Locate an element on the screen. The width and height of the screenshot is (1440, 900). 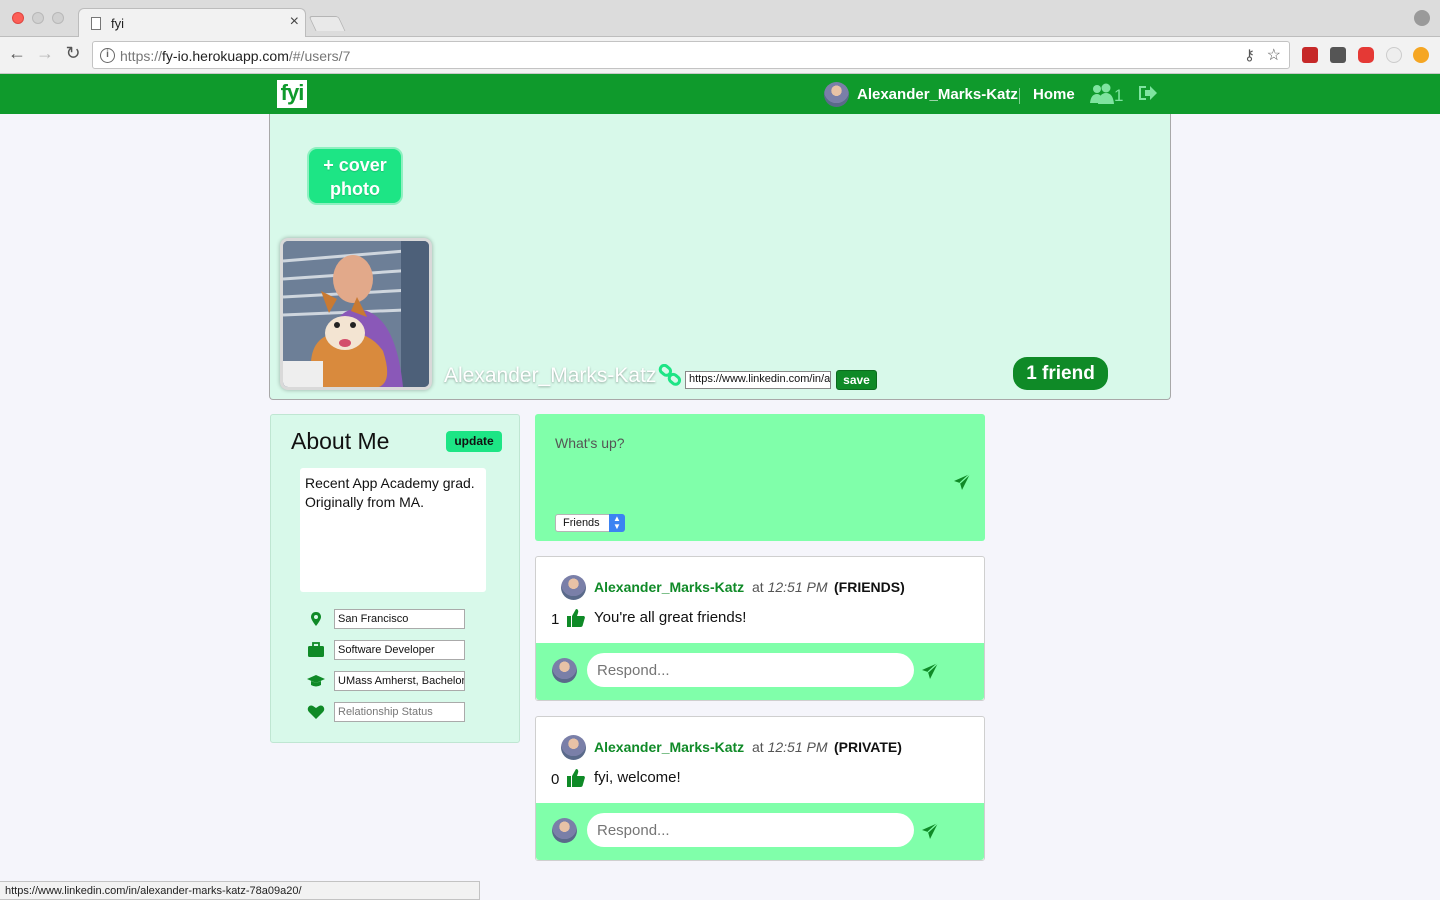
key-icon: ⚷ is located at coordinates (1249, 55).